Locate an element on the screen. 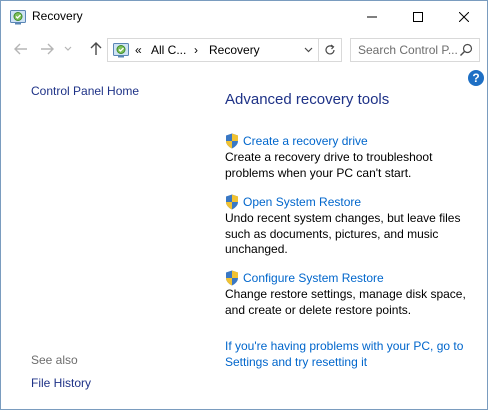  open-system-restore-label: Open System Restore is located at coordinates (302, 202).